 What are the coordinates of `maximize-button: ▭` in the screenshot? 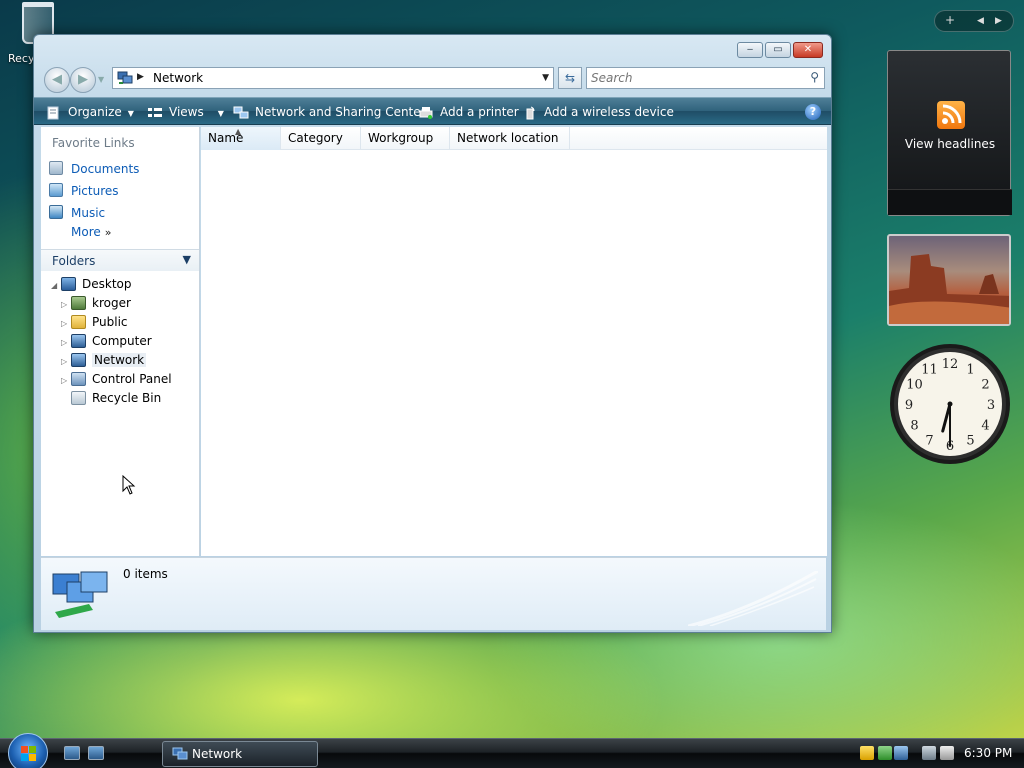 It's located at (778, 50).